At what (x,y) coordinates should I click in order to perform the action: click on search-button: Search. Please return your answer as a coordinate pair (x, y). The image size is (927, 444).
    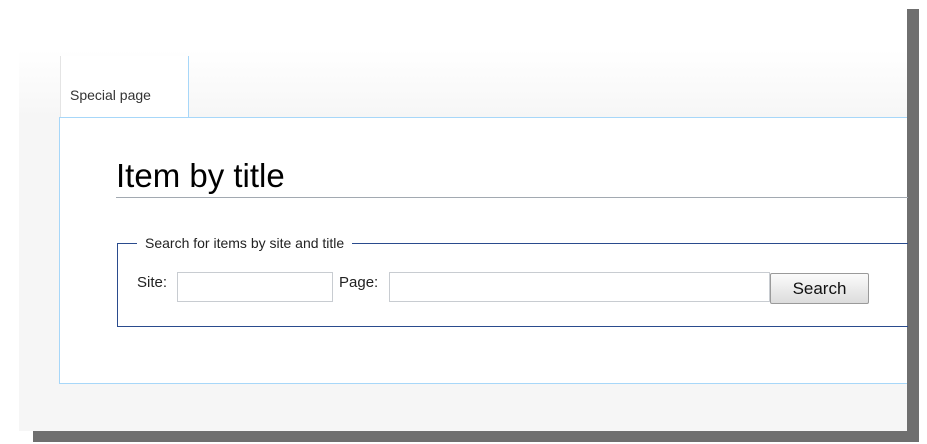
    Looking at the image, I should click on (819, 288).